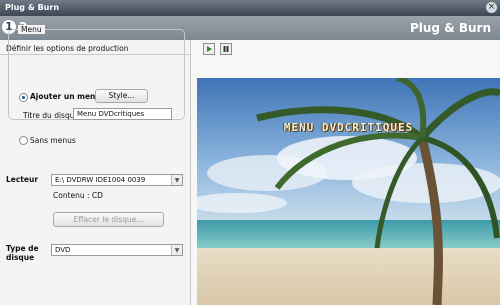 The width and height of the screenshot is (500, 305). I want to click on drive-content-text: Contenu : CD, so click(78, 195).